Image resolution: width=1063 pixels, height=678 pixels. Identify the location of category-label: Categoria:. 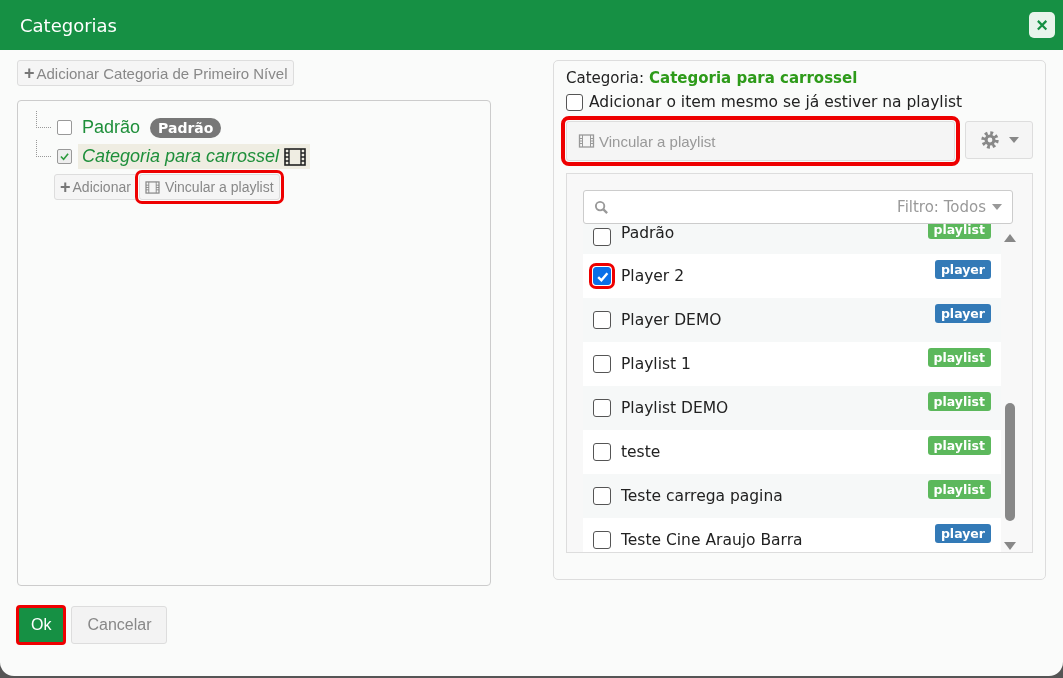
(605, 78).